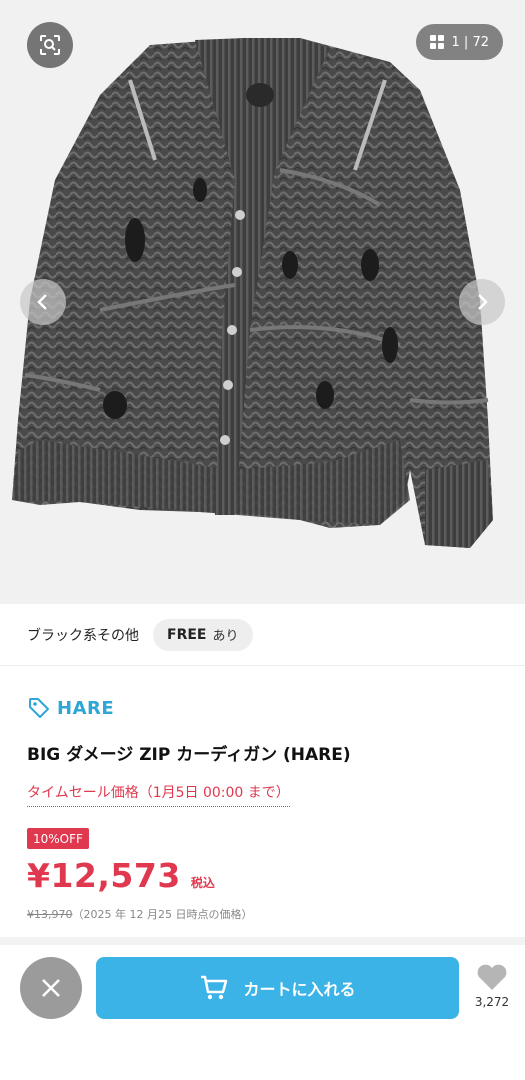 The image size is (525, 1080). I want to click on discount-badge: 10%OFF, so click(58, 838).